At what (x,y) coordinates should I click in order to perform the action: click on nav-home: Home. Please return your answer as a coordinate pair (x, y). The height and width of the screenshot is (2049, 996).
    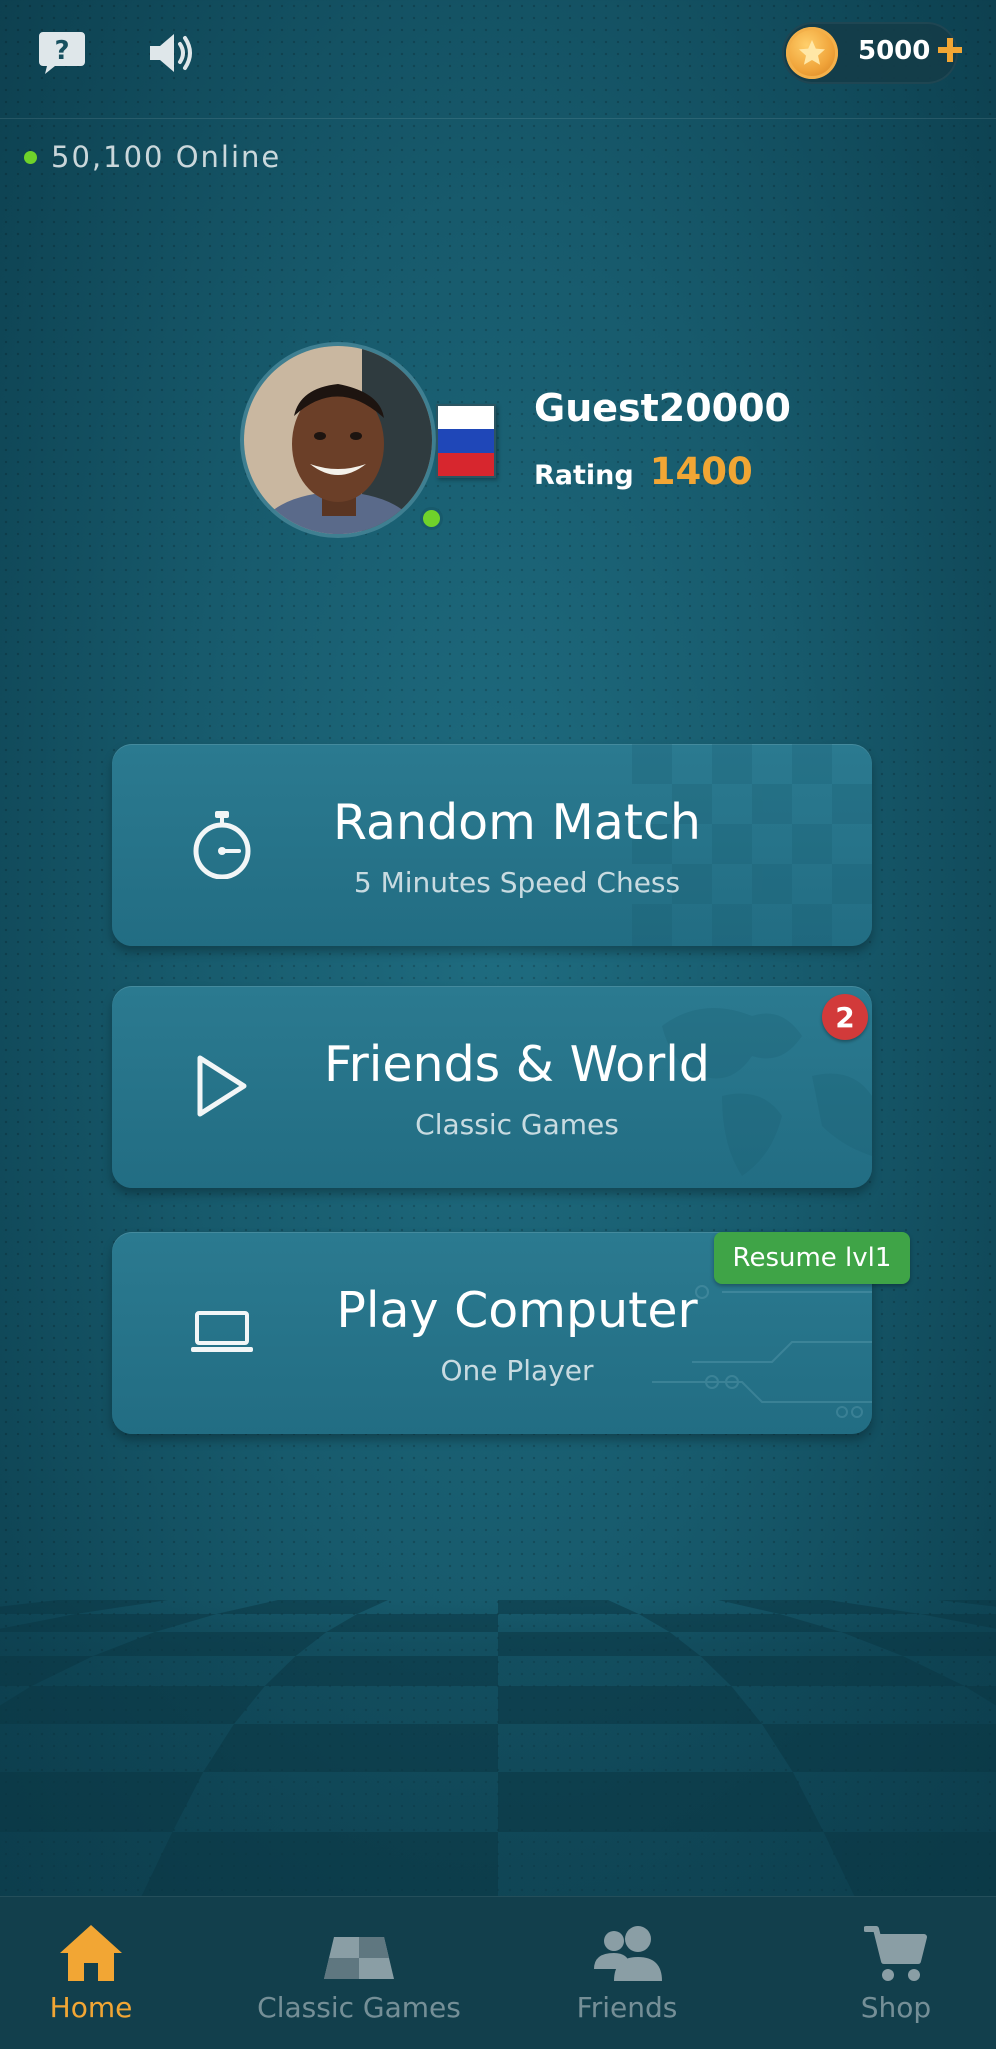
    Looking at the image, I should click on (91, 1973).